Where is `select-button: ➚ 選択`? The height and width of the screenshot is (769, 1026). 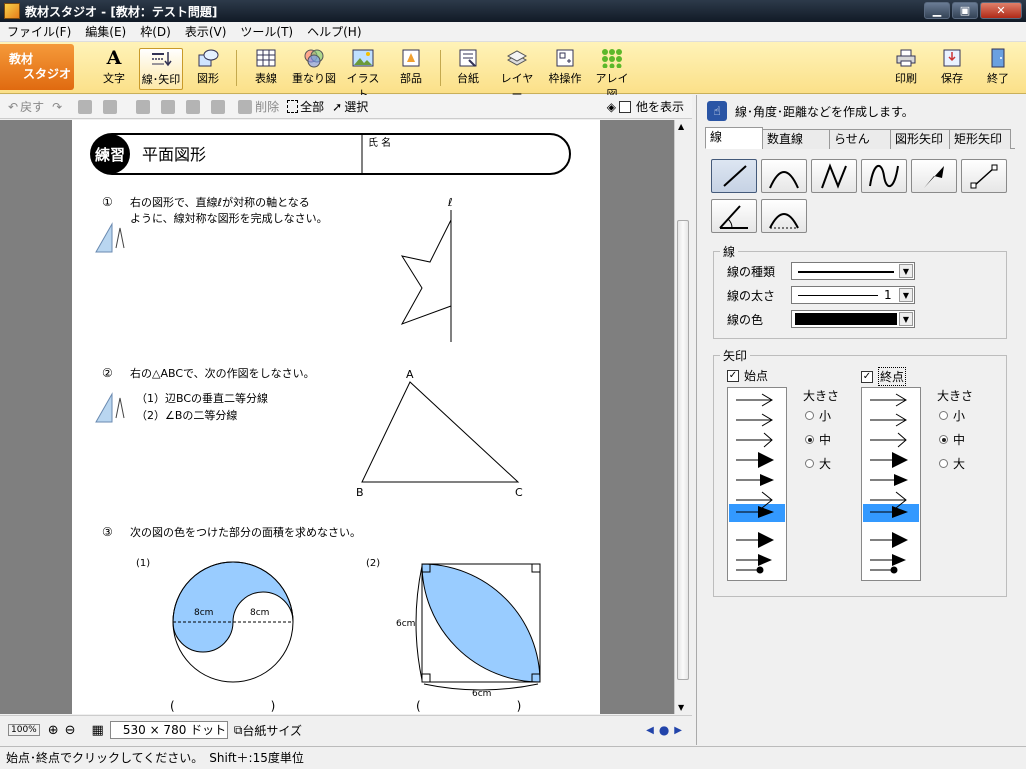
select-button: ➚ 選択 is located at coordinates (350, 106).